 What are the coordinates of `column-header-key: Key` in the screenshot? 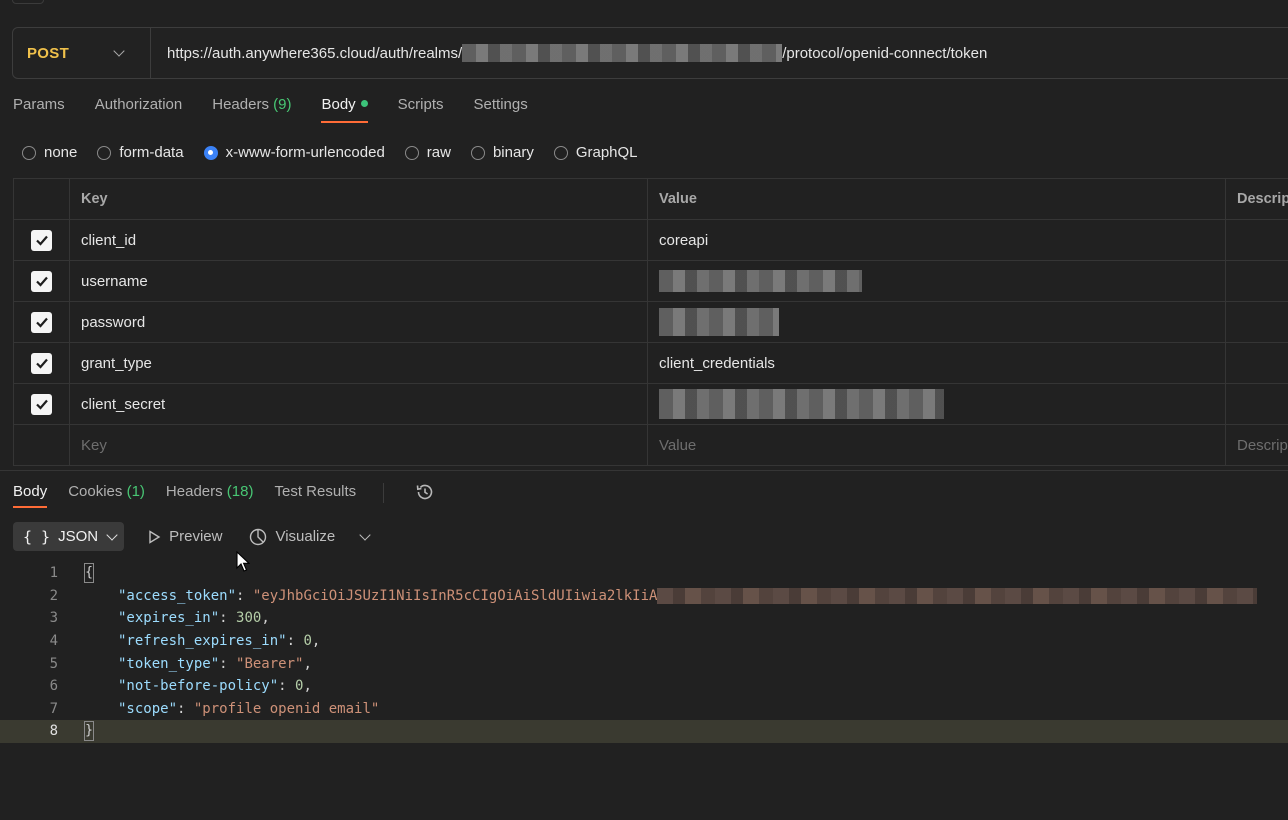 It's located at (358, 199).